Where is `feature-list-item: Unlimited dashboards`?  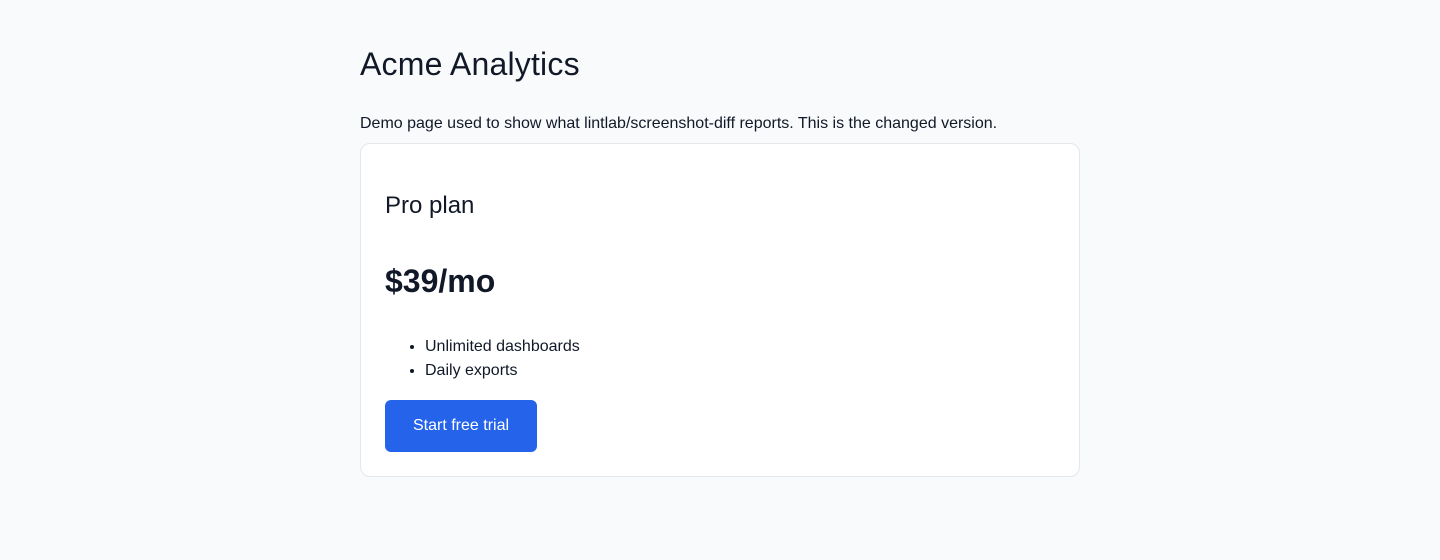
feature-list-item: Unlimited dashboards is located at coordinates (502, 347).